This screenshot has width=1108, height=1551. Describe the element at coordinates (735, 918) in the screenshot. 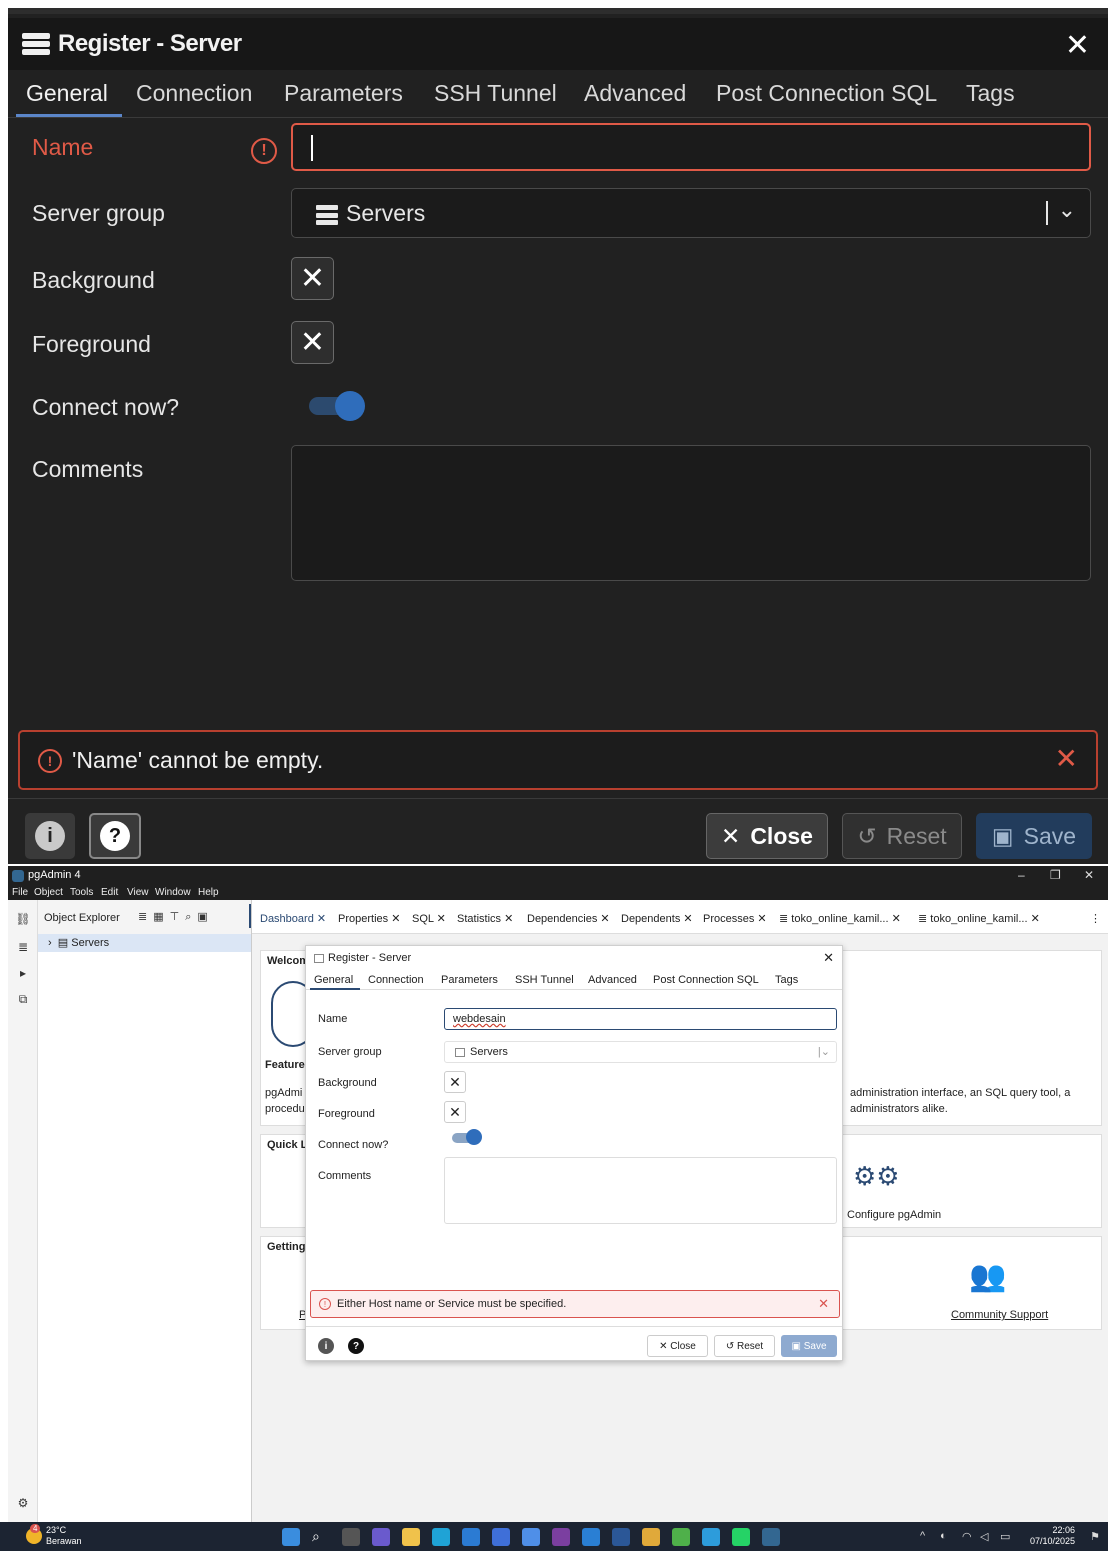

I see `tab-processes: Processes ✕` at that location.